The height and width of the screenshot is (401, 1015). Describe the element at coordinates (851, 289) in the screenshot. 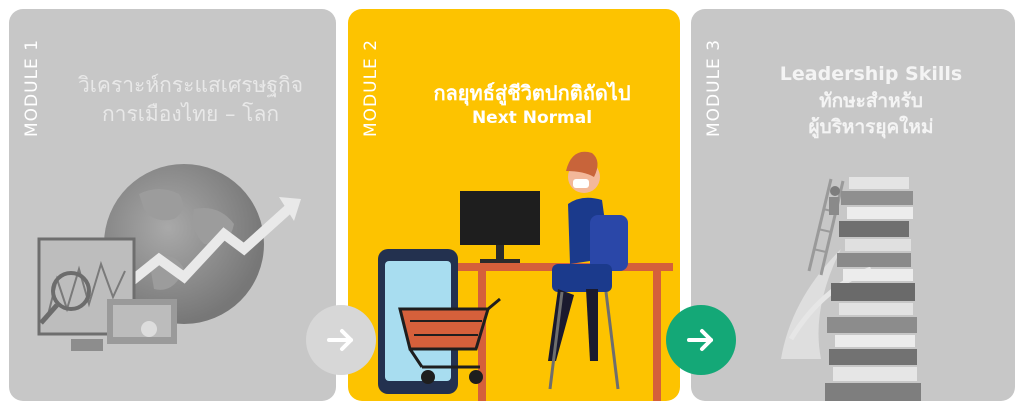

I see `books-ladder-illustration` at that location.